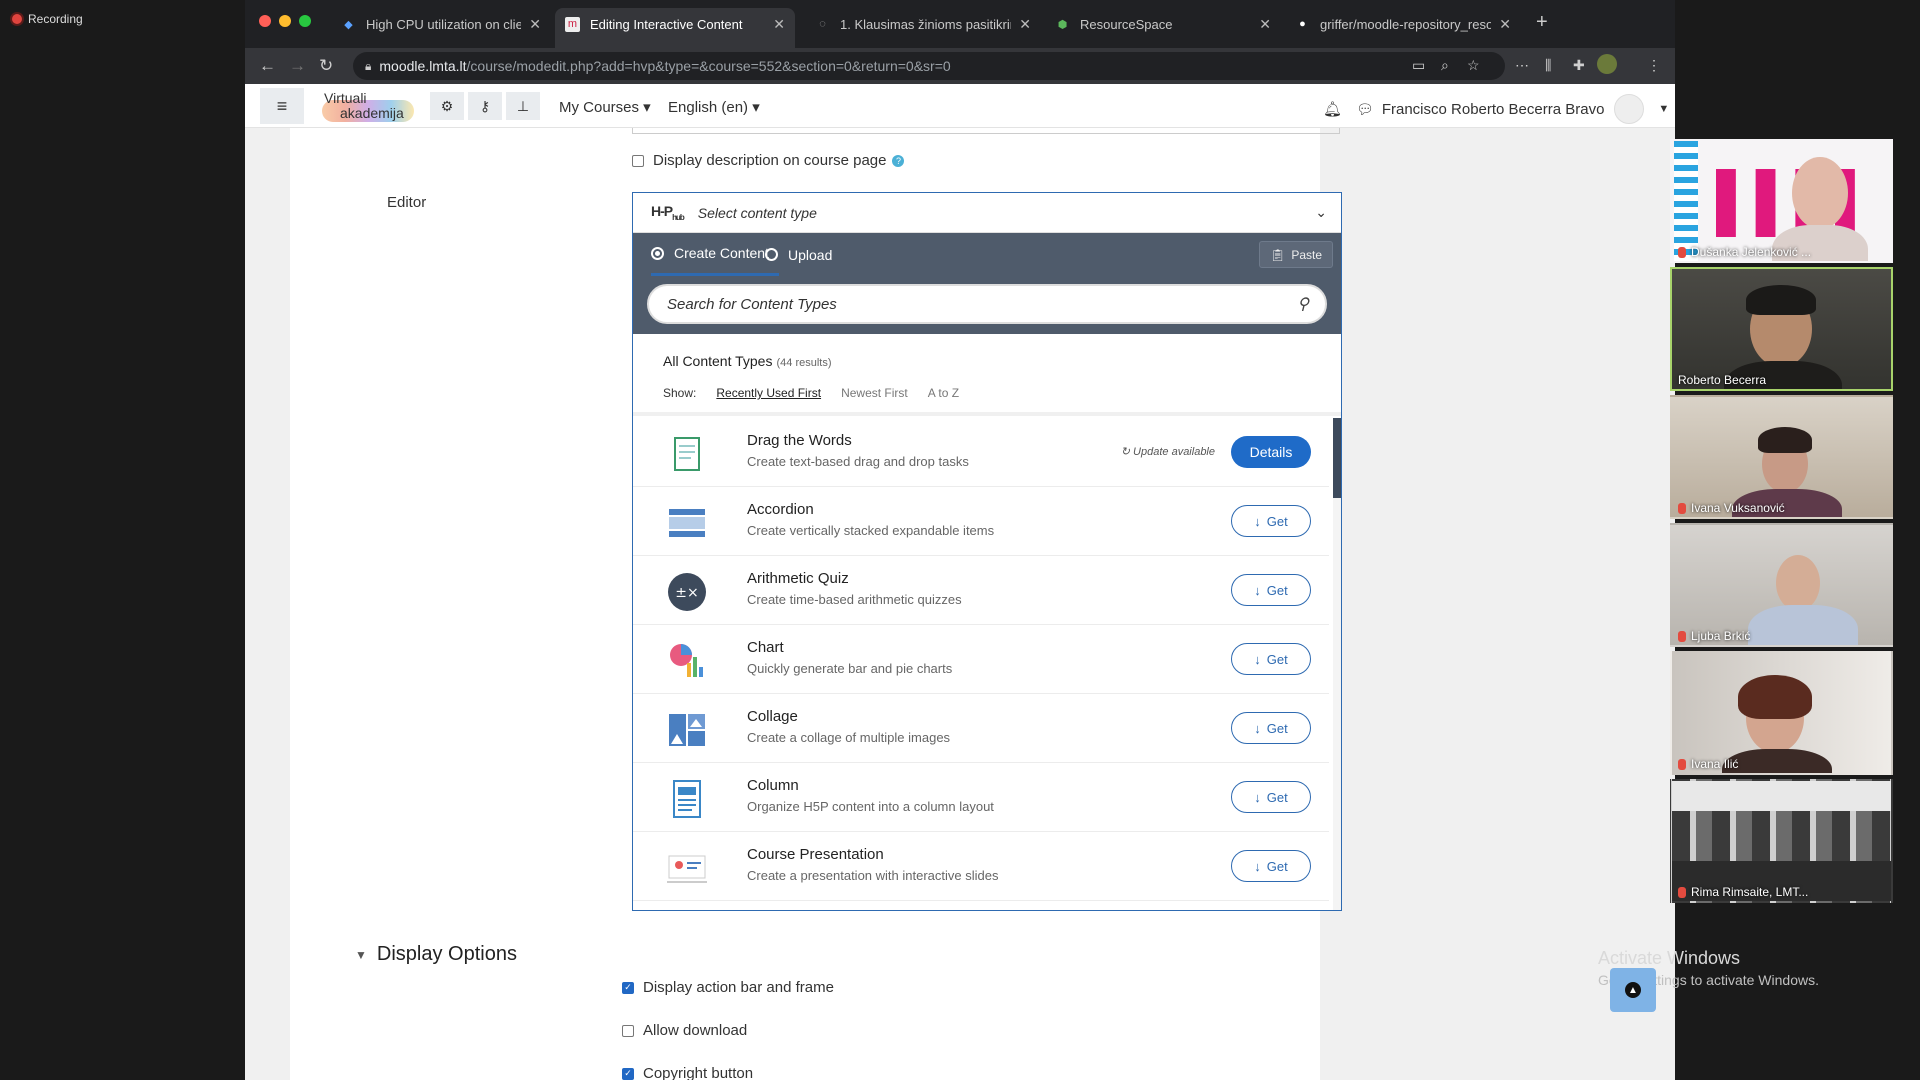 Image resolution: width=1920 pixels, height=1080 pixels. I want to click on language-menu: English (en) ▾, so click(714, 107).